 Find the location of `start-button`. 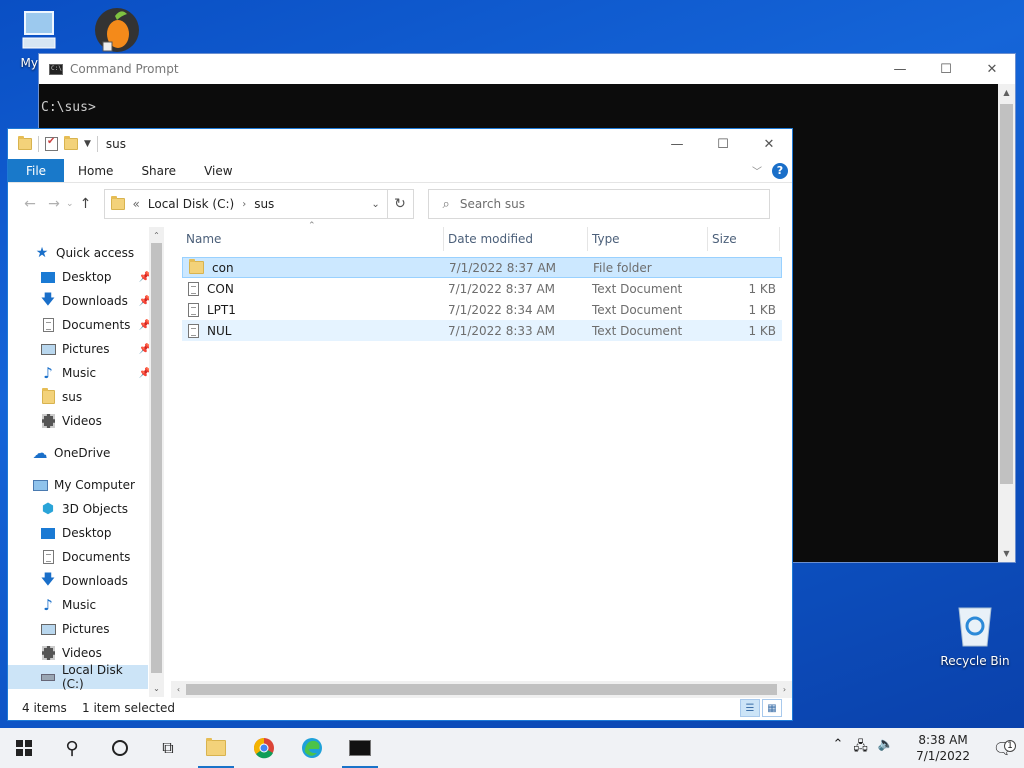

start-button is located at coordinates (24, 748).